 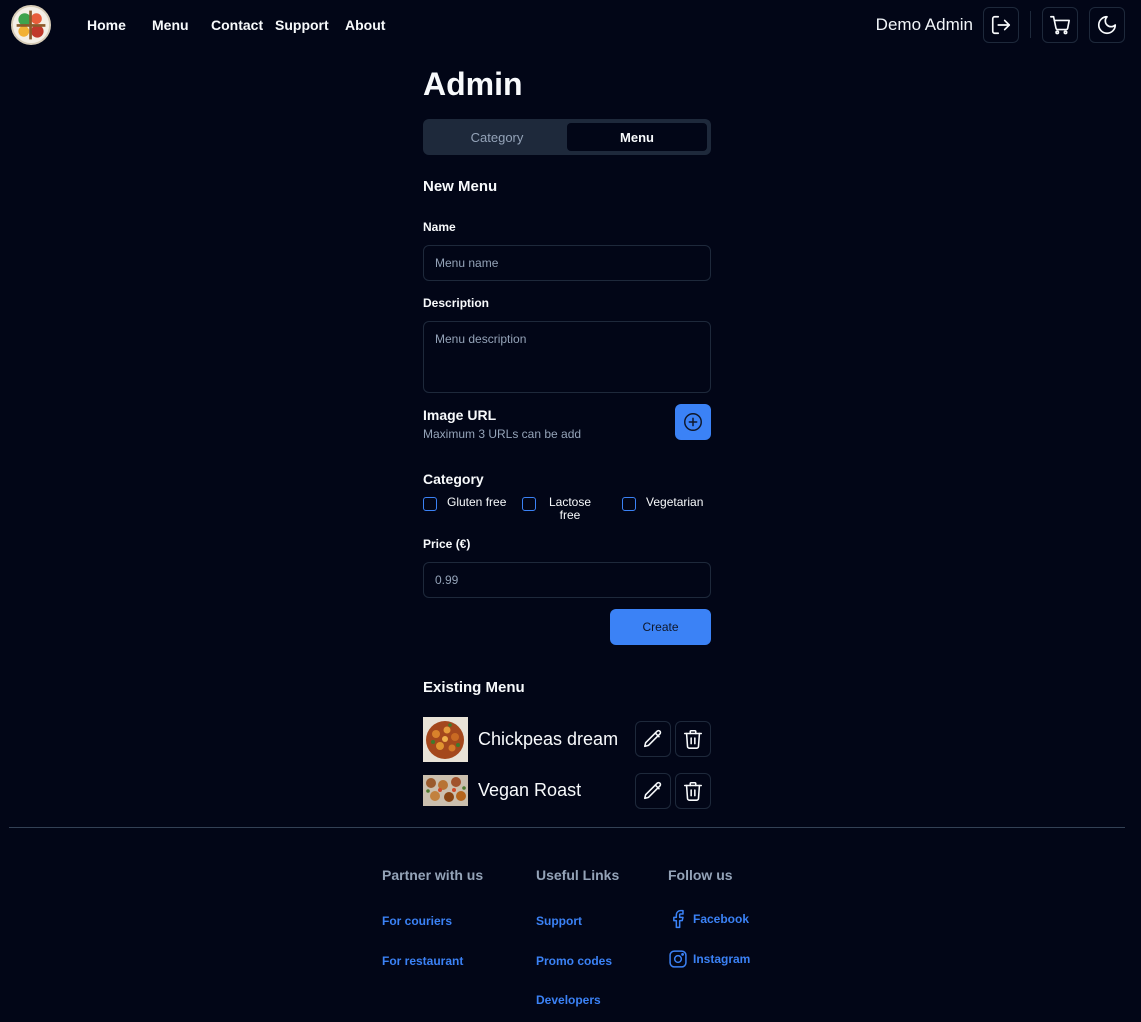 I want to click on image-url-hint: Maximum 3 URLs can be add, so click(x=502, y=434).